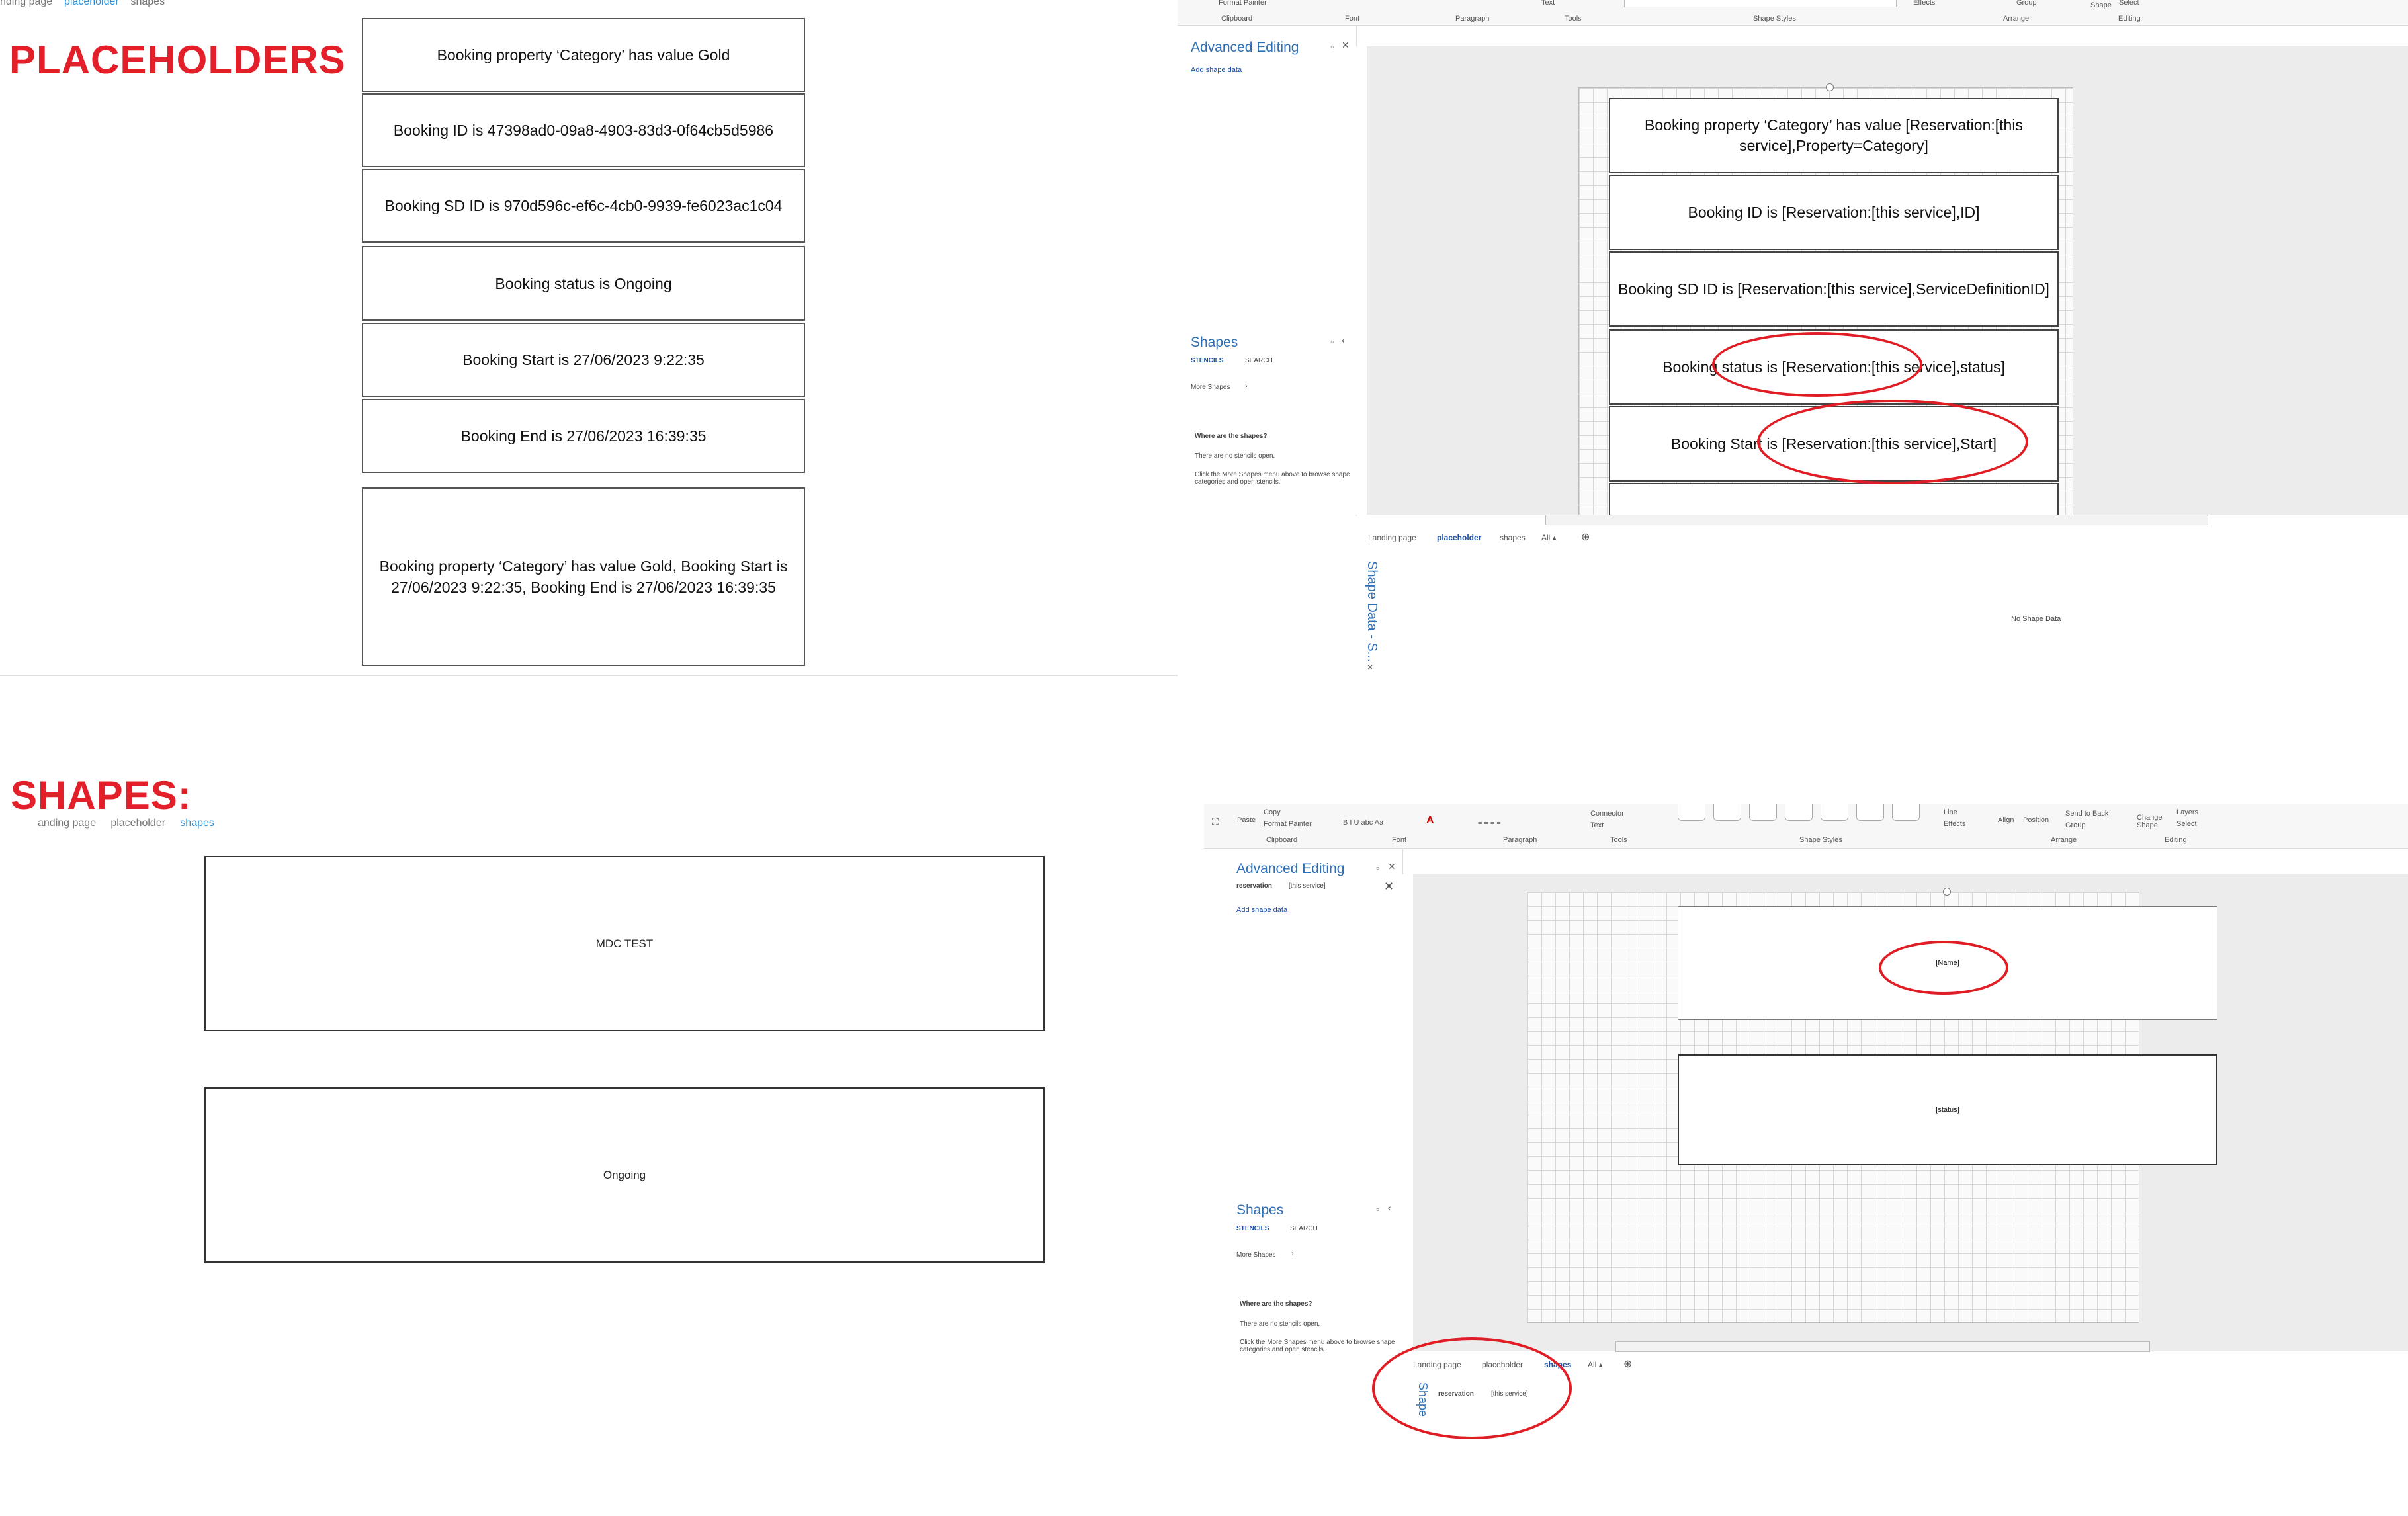 The height and width of the screenshot is (1516, 2408). Describe the element at coordinates (1472, 1388) in the screenshot. I see `highlight-shape-data-oval` at that location.